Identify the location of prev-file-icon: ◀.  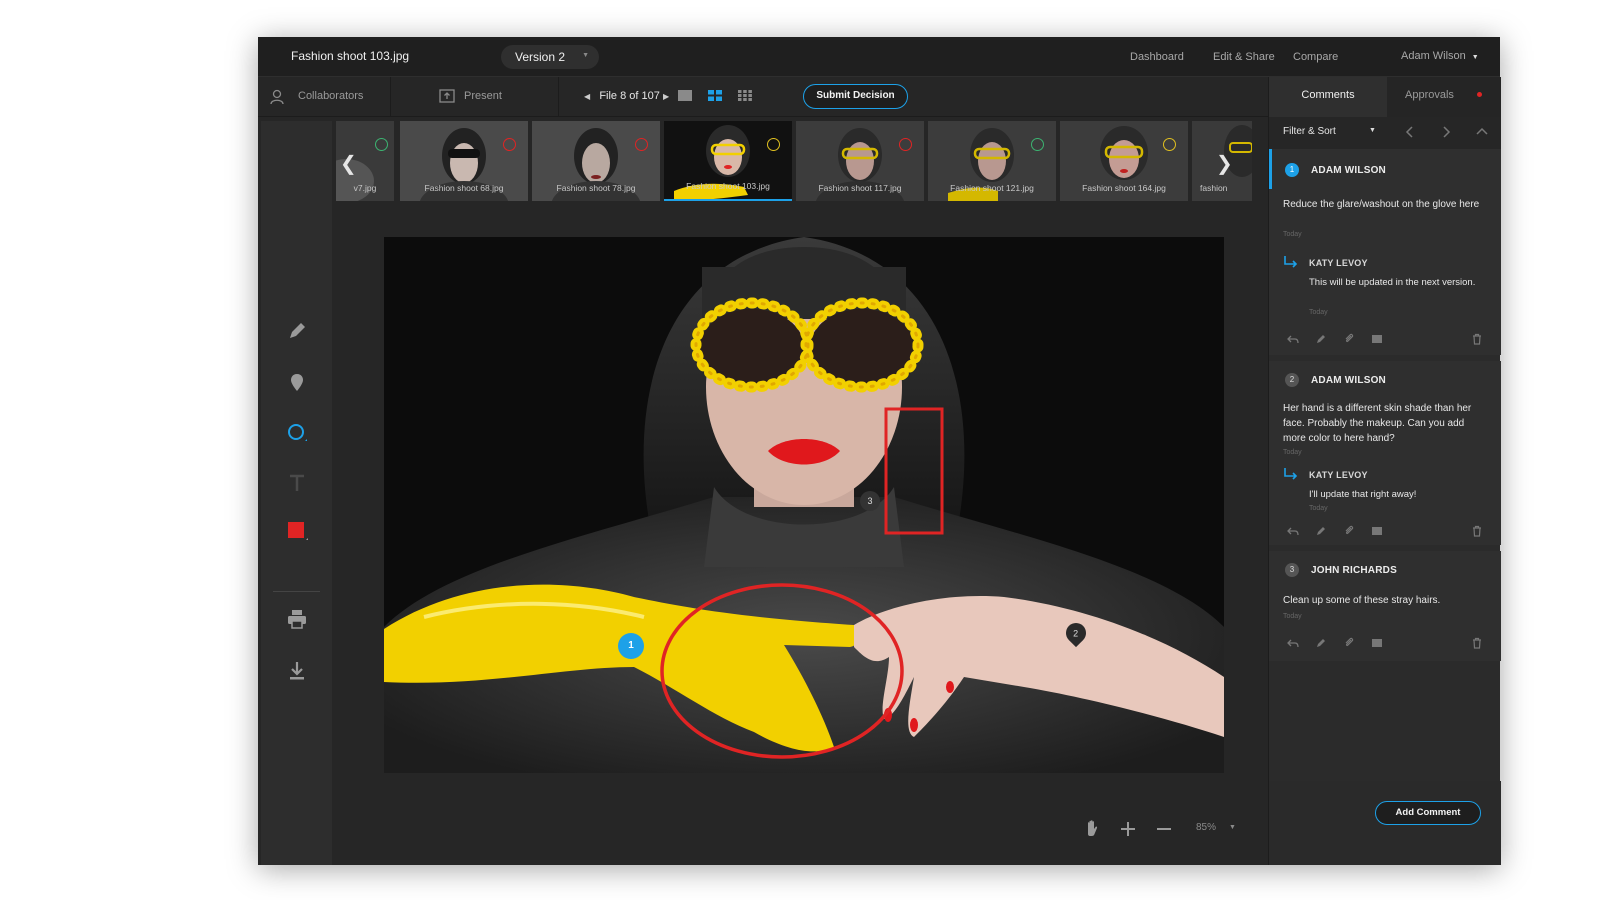
(587, 96).